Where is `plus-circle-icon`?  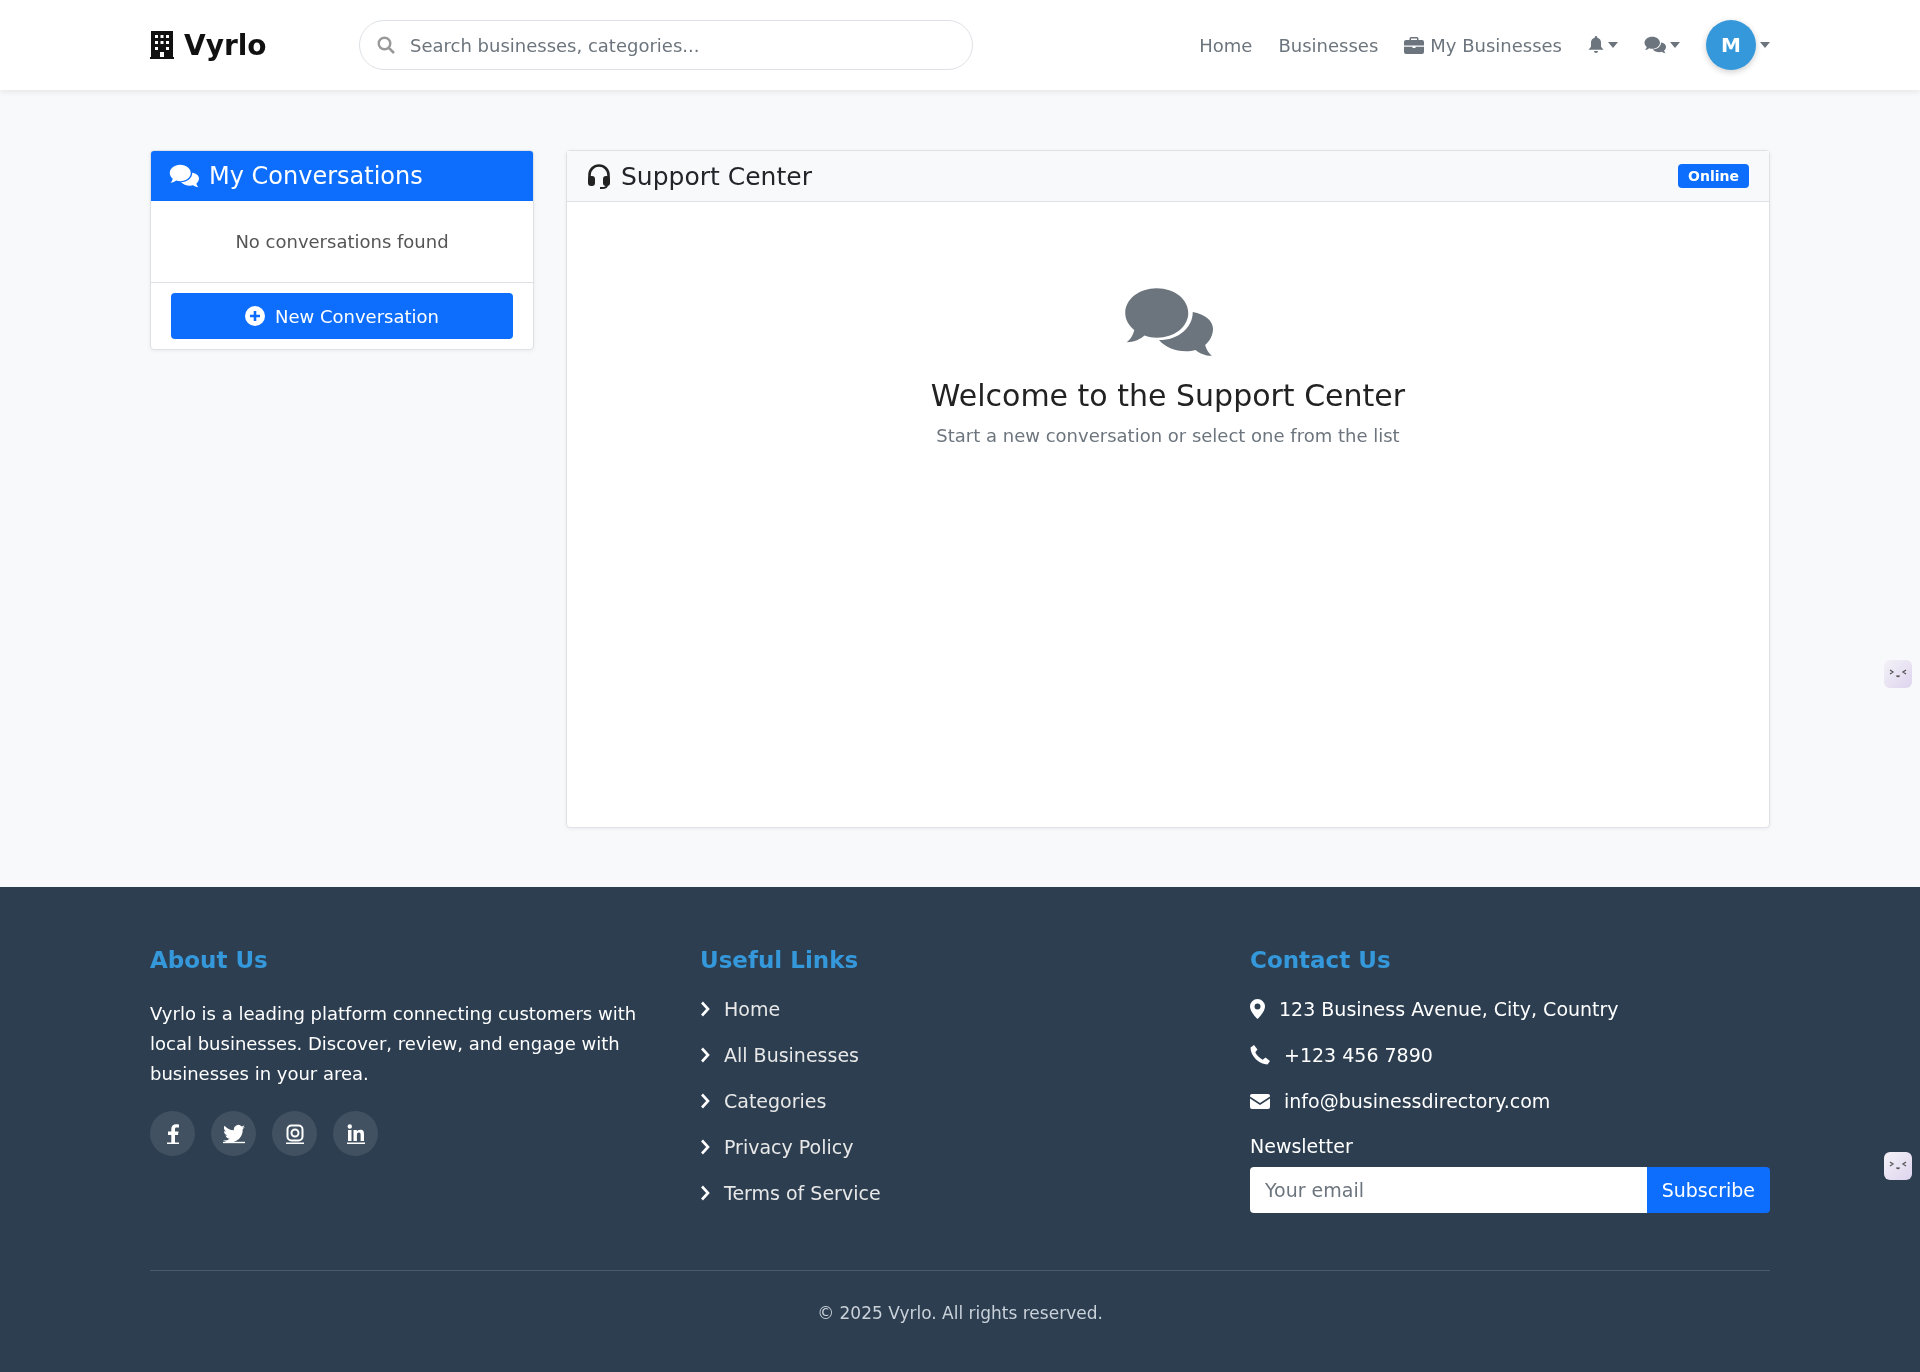 plus-circle-icon is located at coordinates (255, 316).